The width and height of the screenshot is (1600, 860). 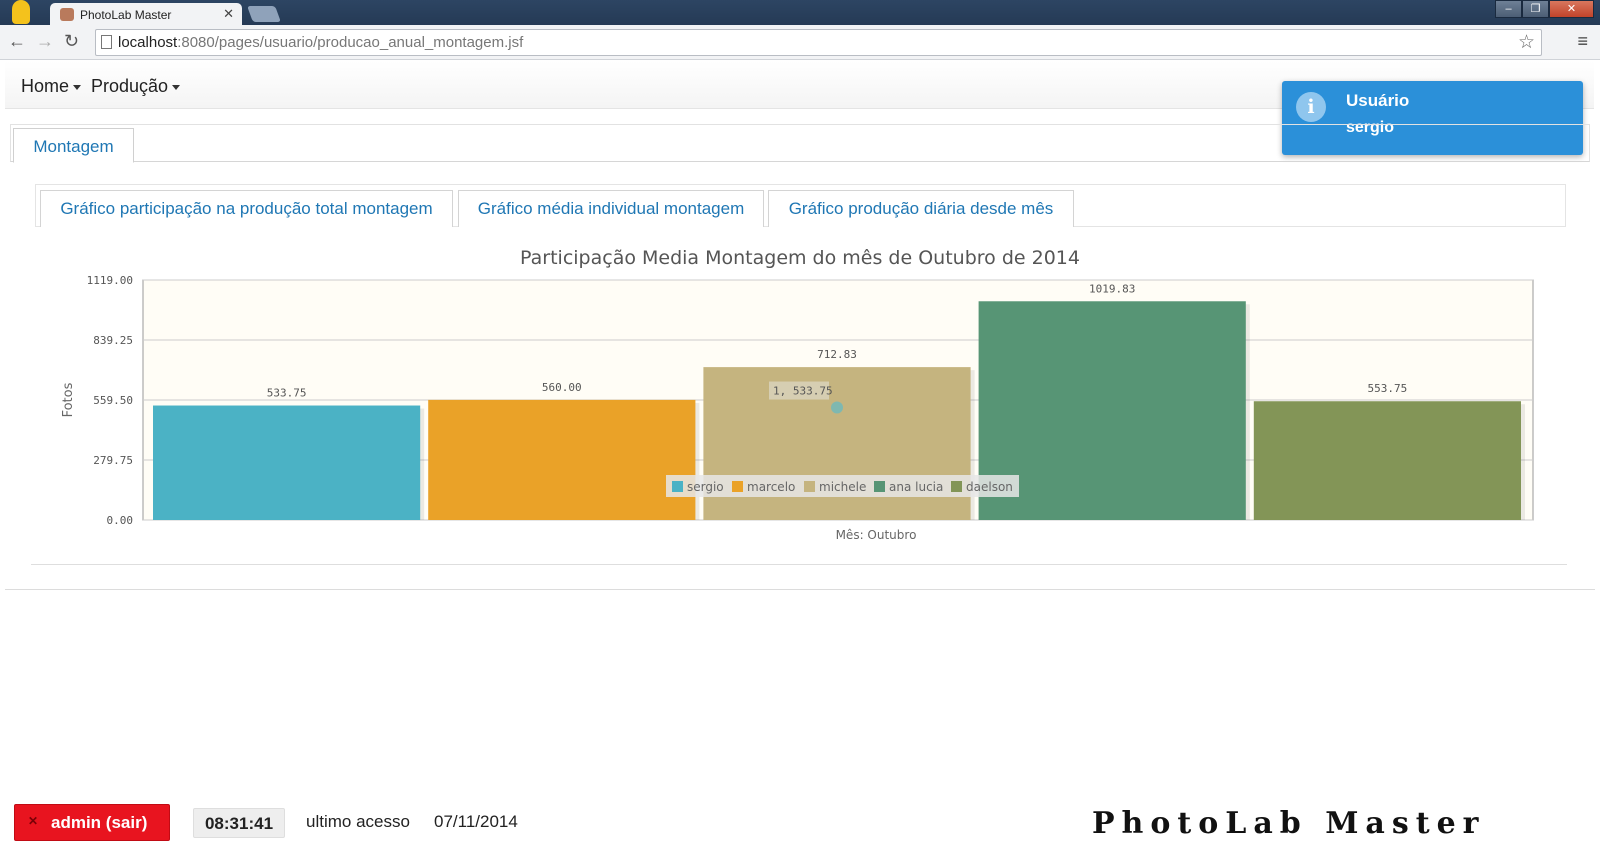 What do you see at coordinates (562, 459) in the screenshot?
I see `bar-marcelo` at bounding box center [562, 459].